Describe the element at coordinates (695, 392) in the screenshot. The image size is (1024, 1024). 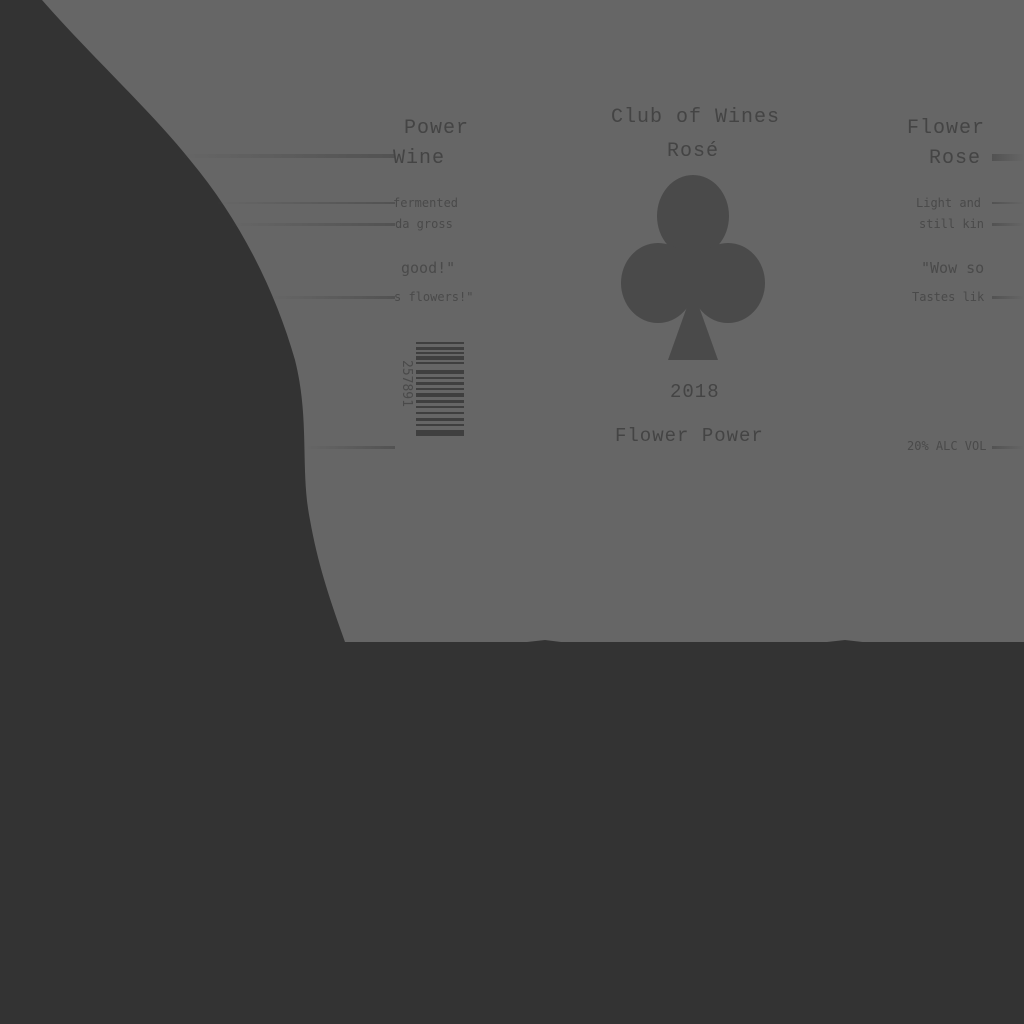
I see `vintage-year: 2018` at that location.